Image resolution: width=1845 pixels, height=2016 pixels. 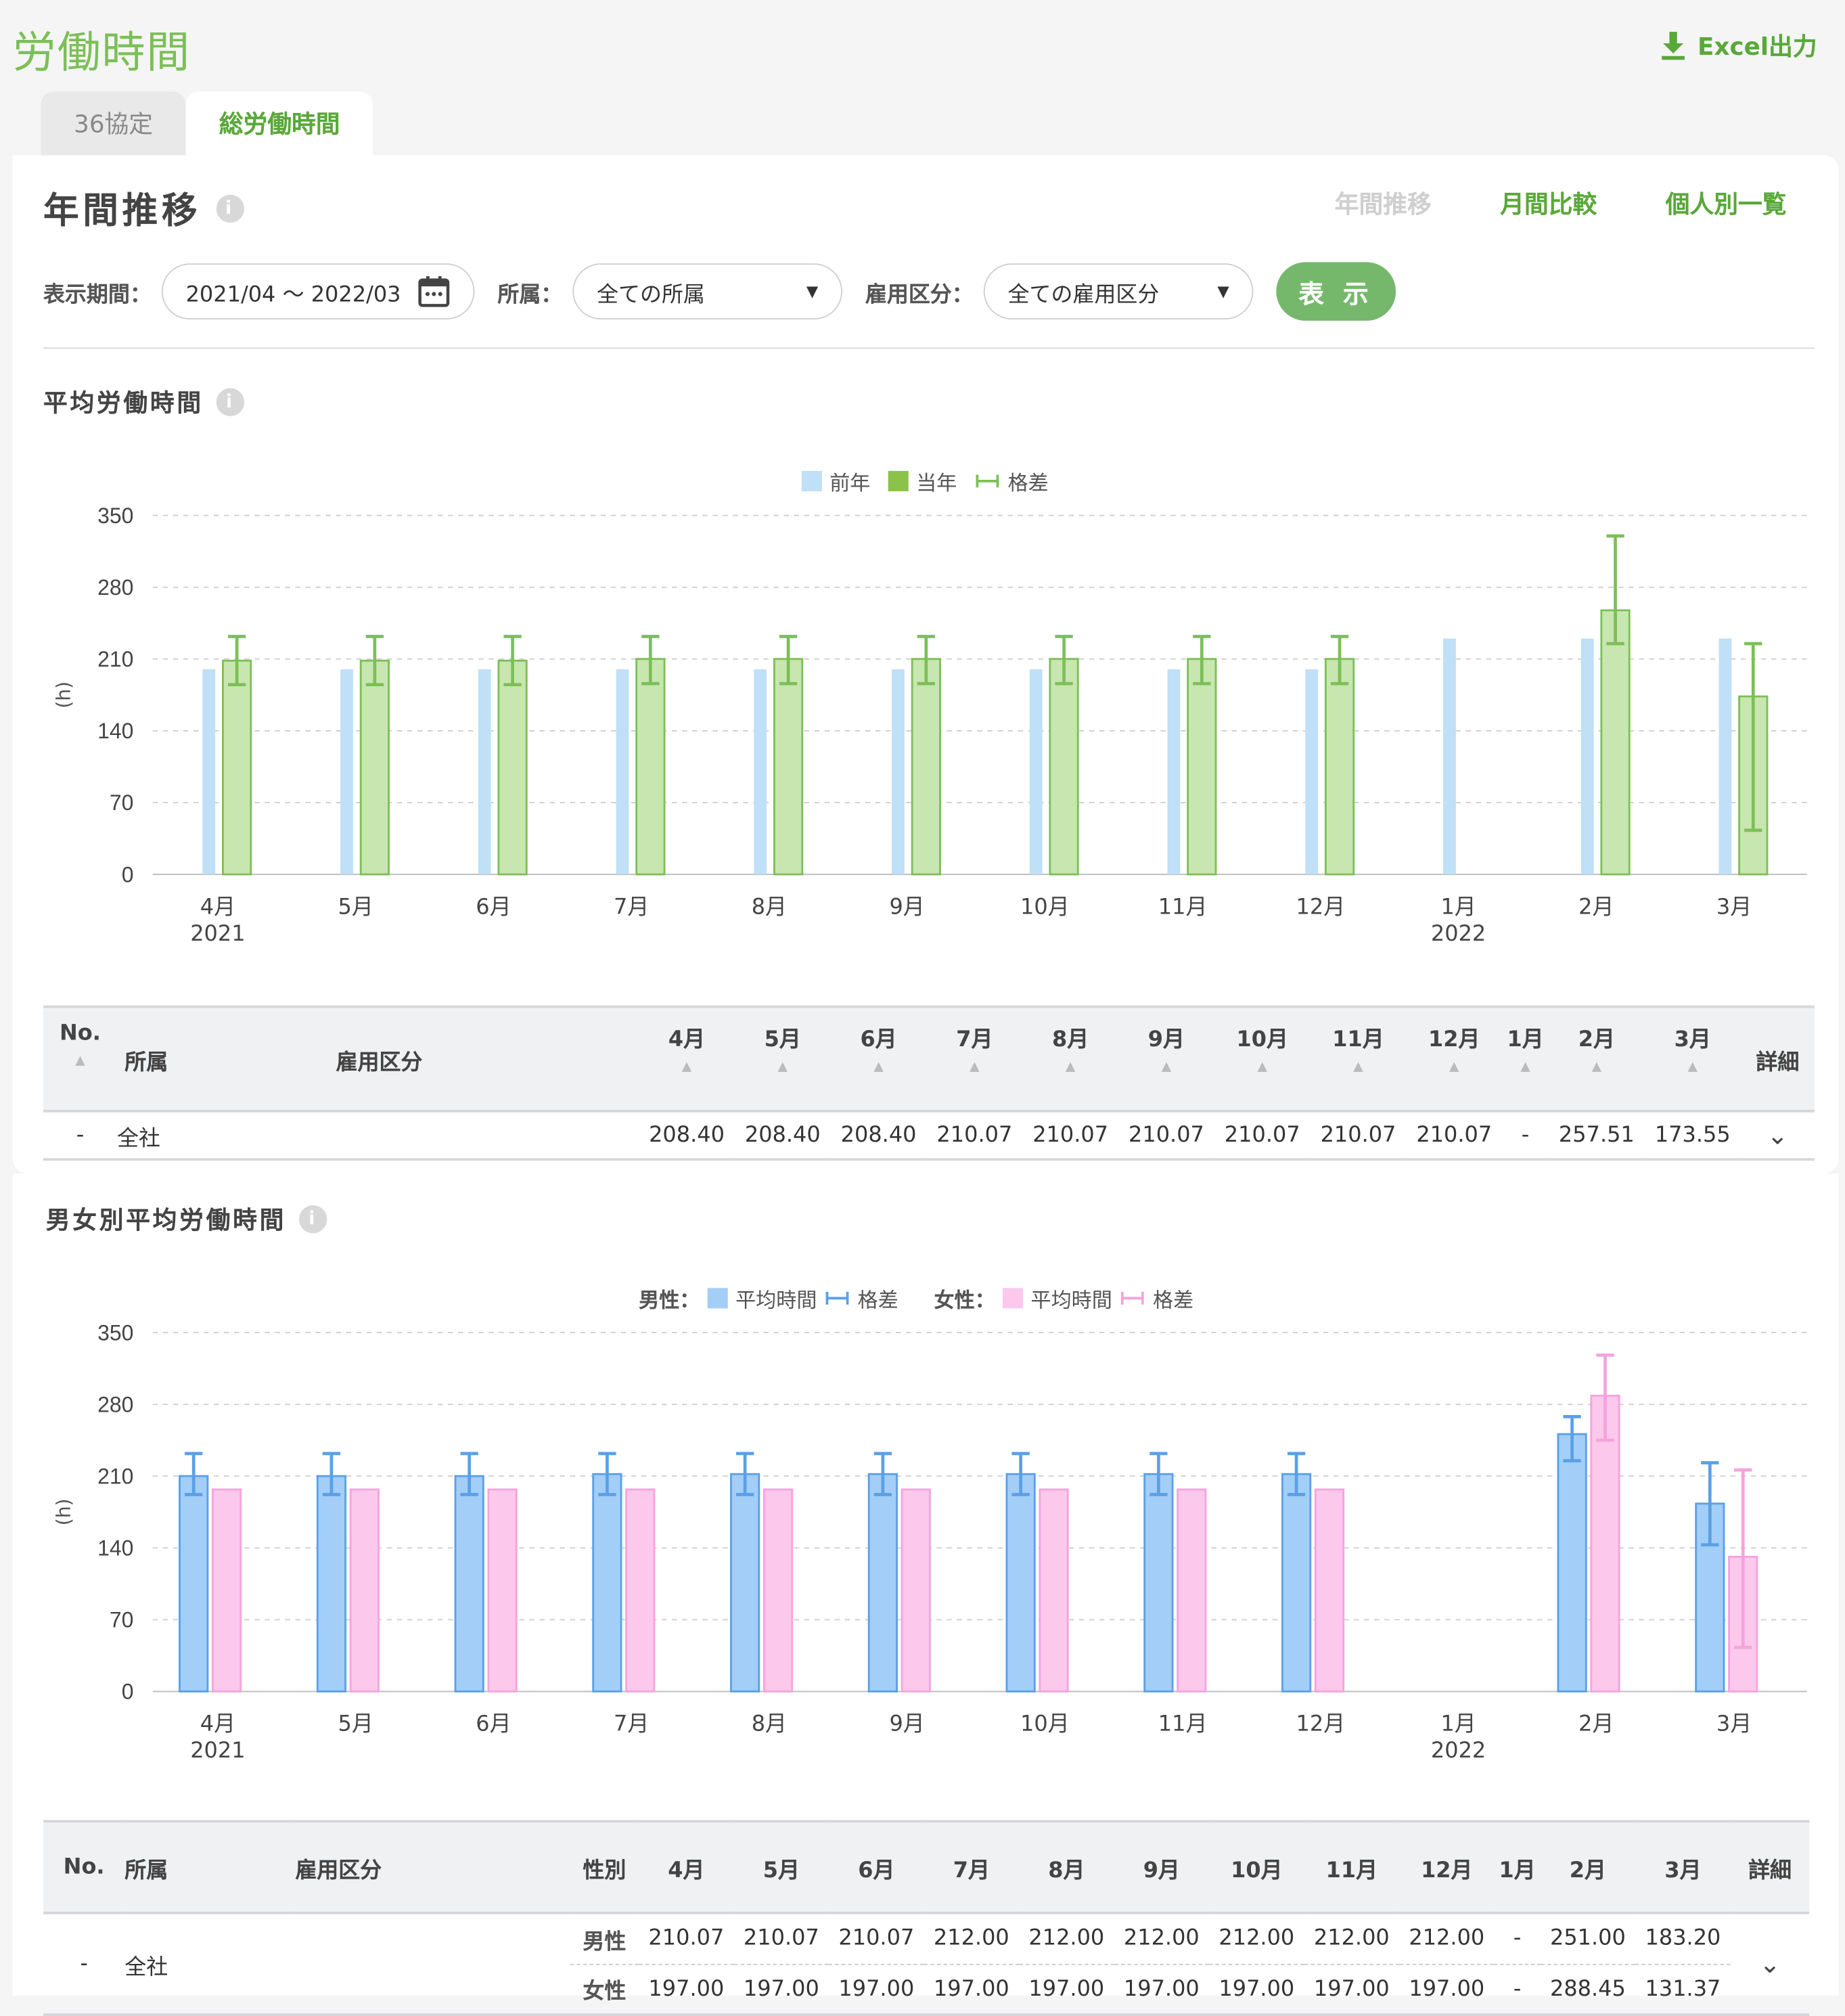 What do you see at coordinates (1548, 203) in the screenshot?
I see `view-monthly-compare: 月間比較` at bounding box center [1548, 203].